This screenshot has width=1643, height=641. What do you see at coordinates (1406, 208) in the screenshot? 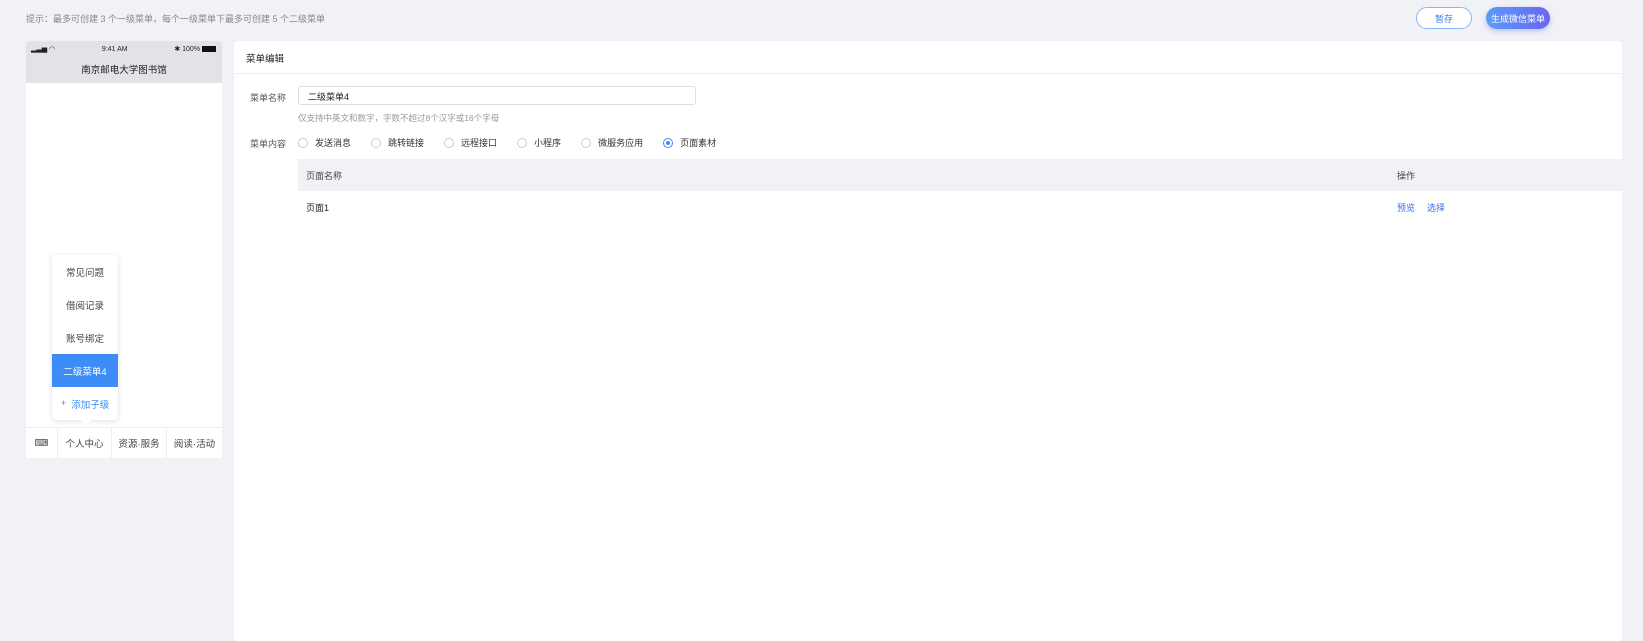
I see `preview-link: 预览` at bounding box center [1406, 208].